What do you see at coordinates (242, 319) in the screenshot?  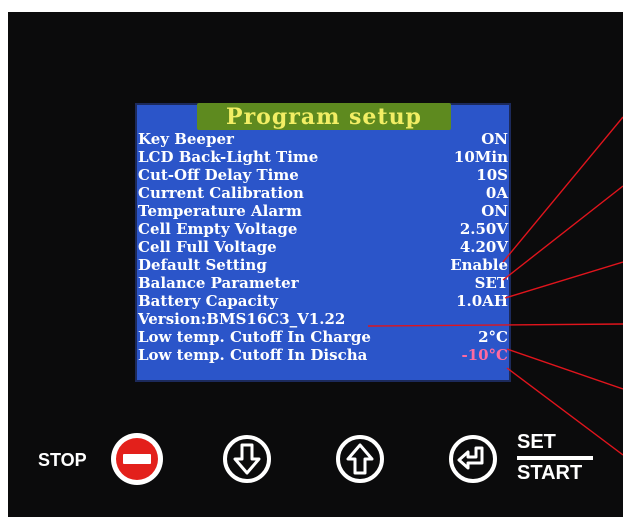 I see `version-text: Version:BMS16C3_V1.22` at bounding box center [242, 319].